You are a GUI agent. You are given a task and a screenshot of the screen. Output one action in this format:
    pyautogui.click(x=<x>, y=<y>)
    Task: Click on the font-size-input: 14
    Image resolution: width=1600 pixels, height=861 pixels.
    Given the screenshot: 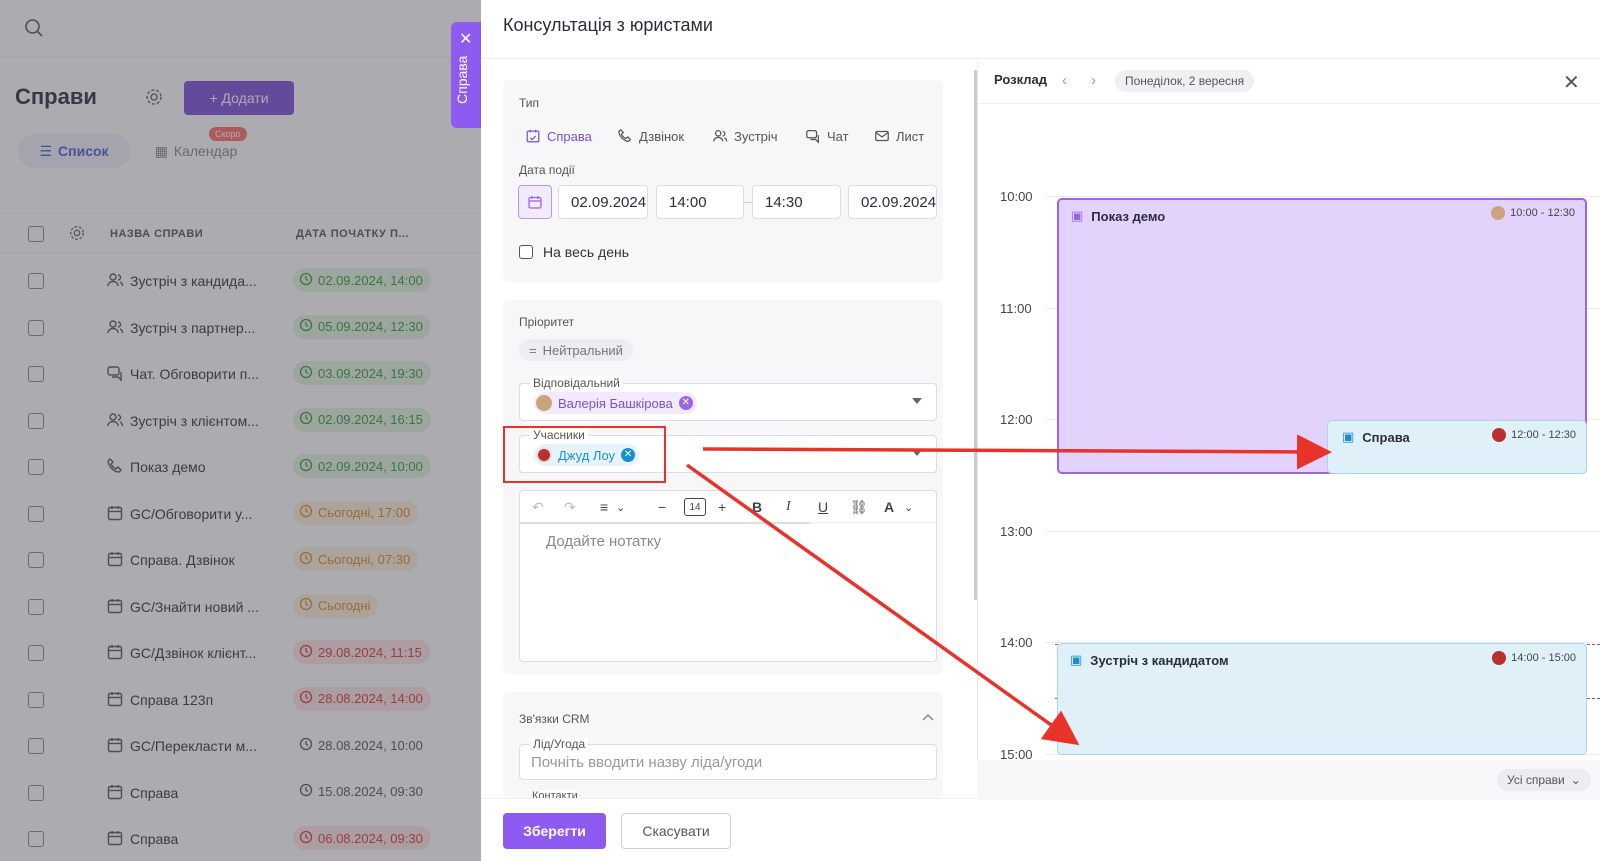 What is the action you would take?
    pyautogui.click(x=695, y=507)
    